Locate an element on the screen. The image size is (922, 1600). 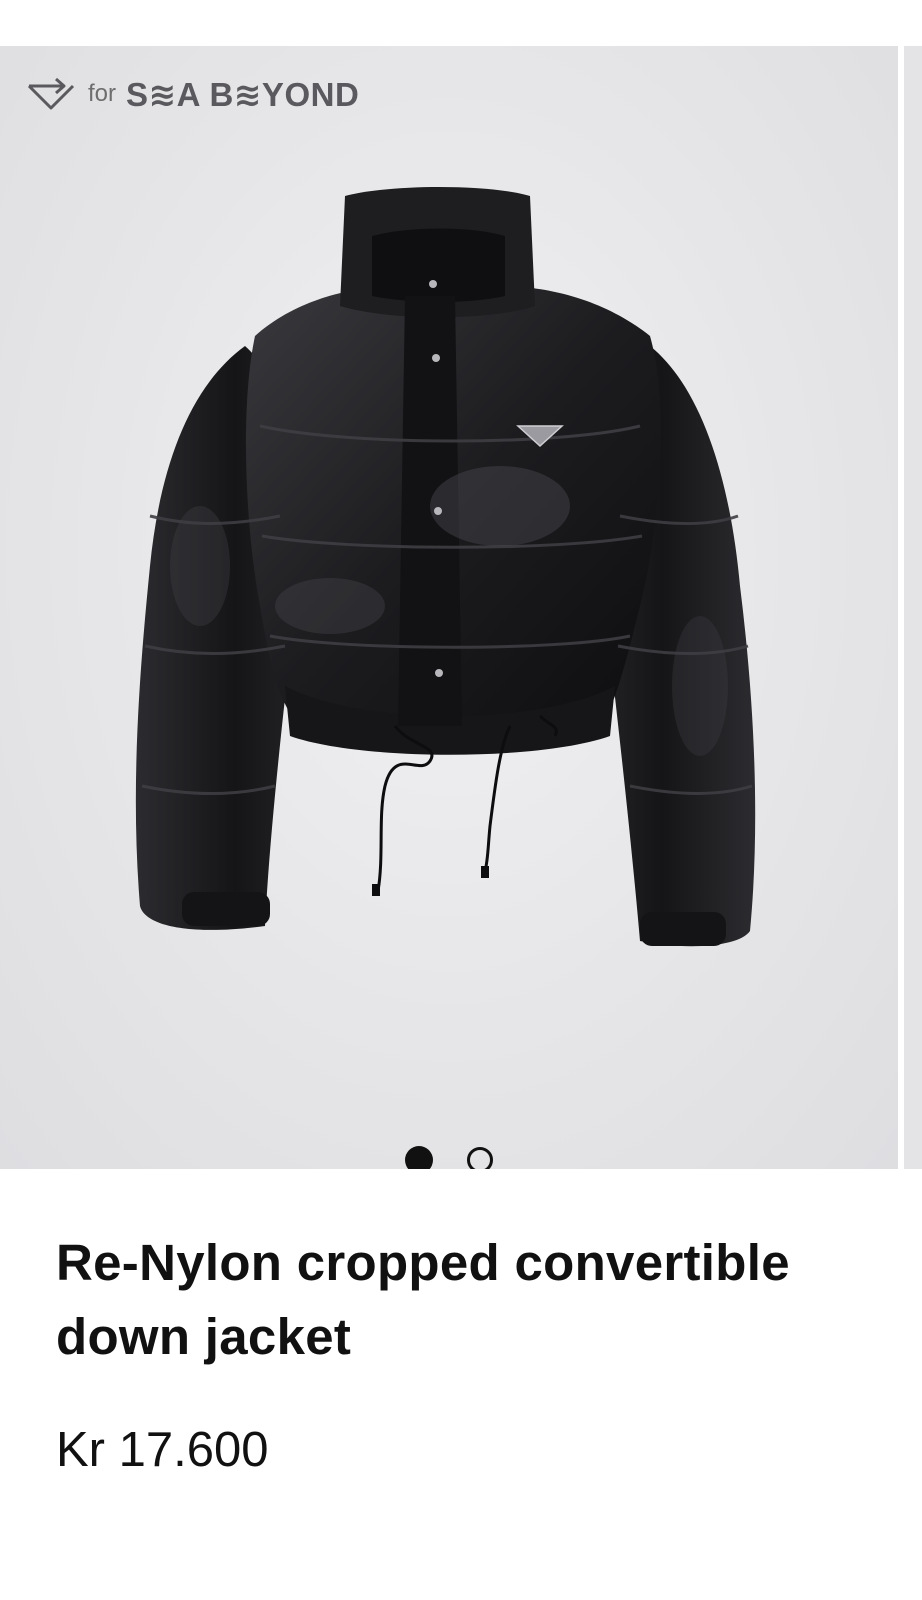
product-price: Kr 17.600 is located at coordinates (162, 1450).